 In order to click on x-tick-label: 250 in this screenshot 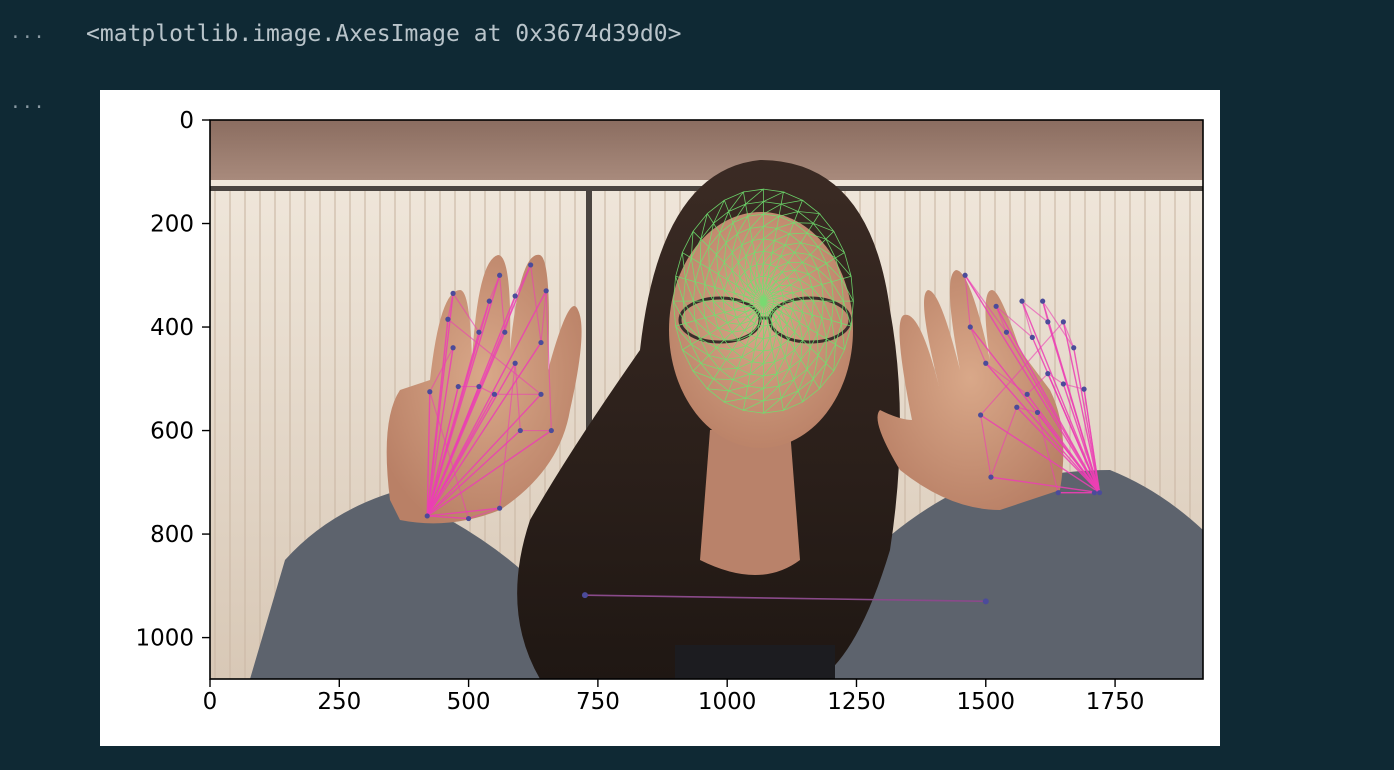, I will do `click(339, 702)`.